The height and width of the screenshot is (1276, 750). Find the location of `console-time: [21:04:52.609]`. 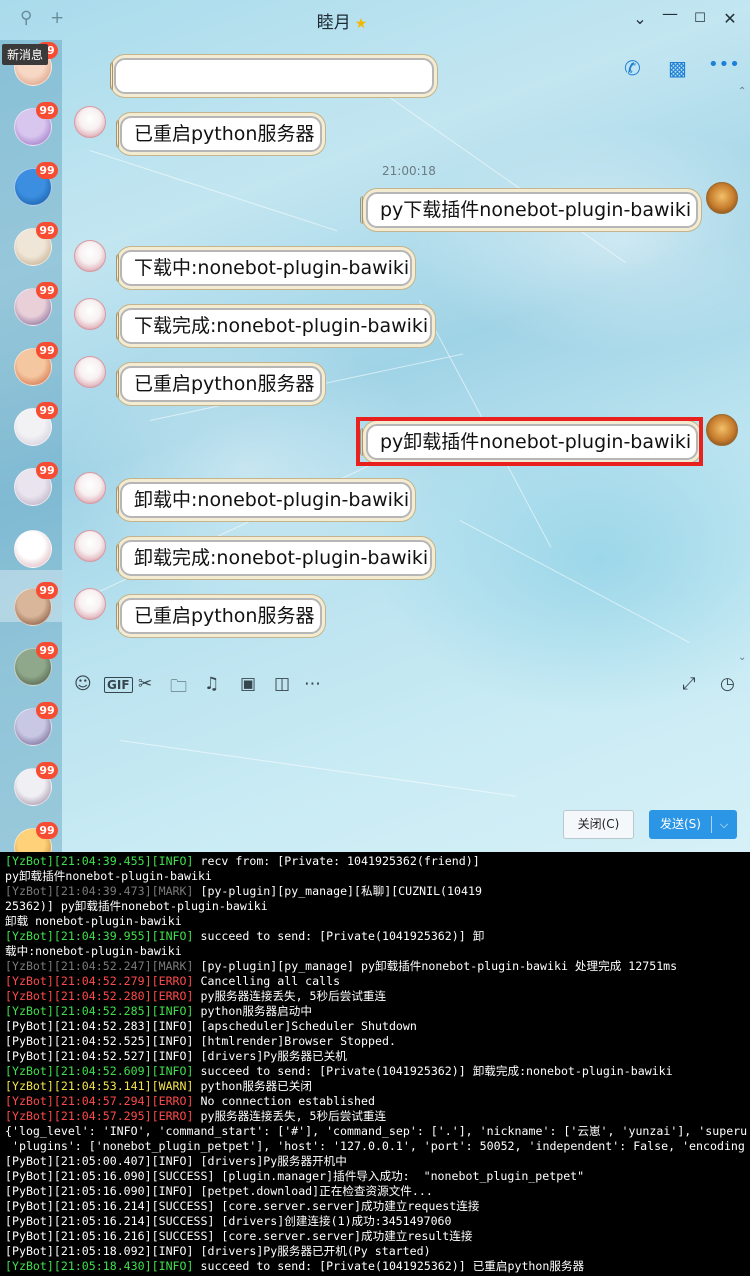

console-time: [21:04:52.609] is located at coordinates (102, 1071).